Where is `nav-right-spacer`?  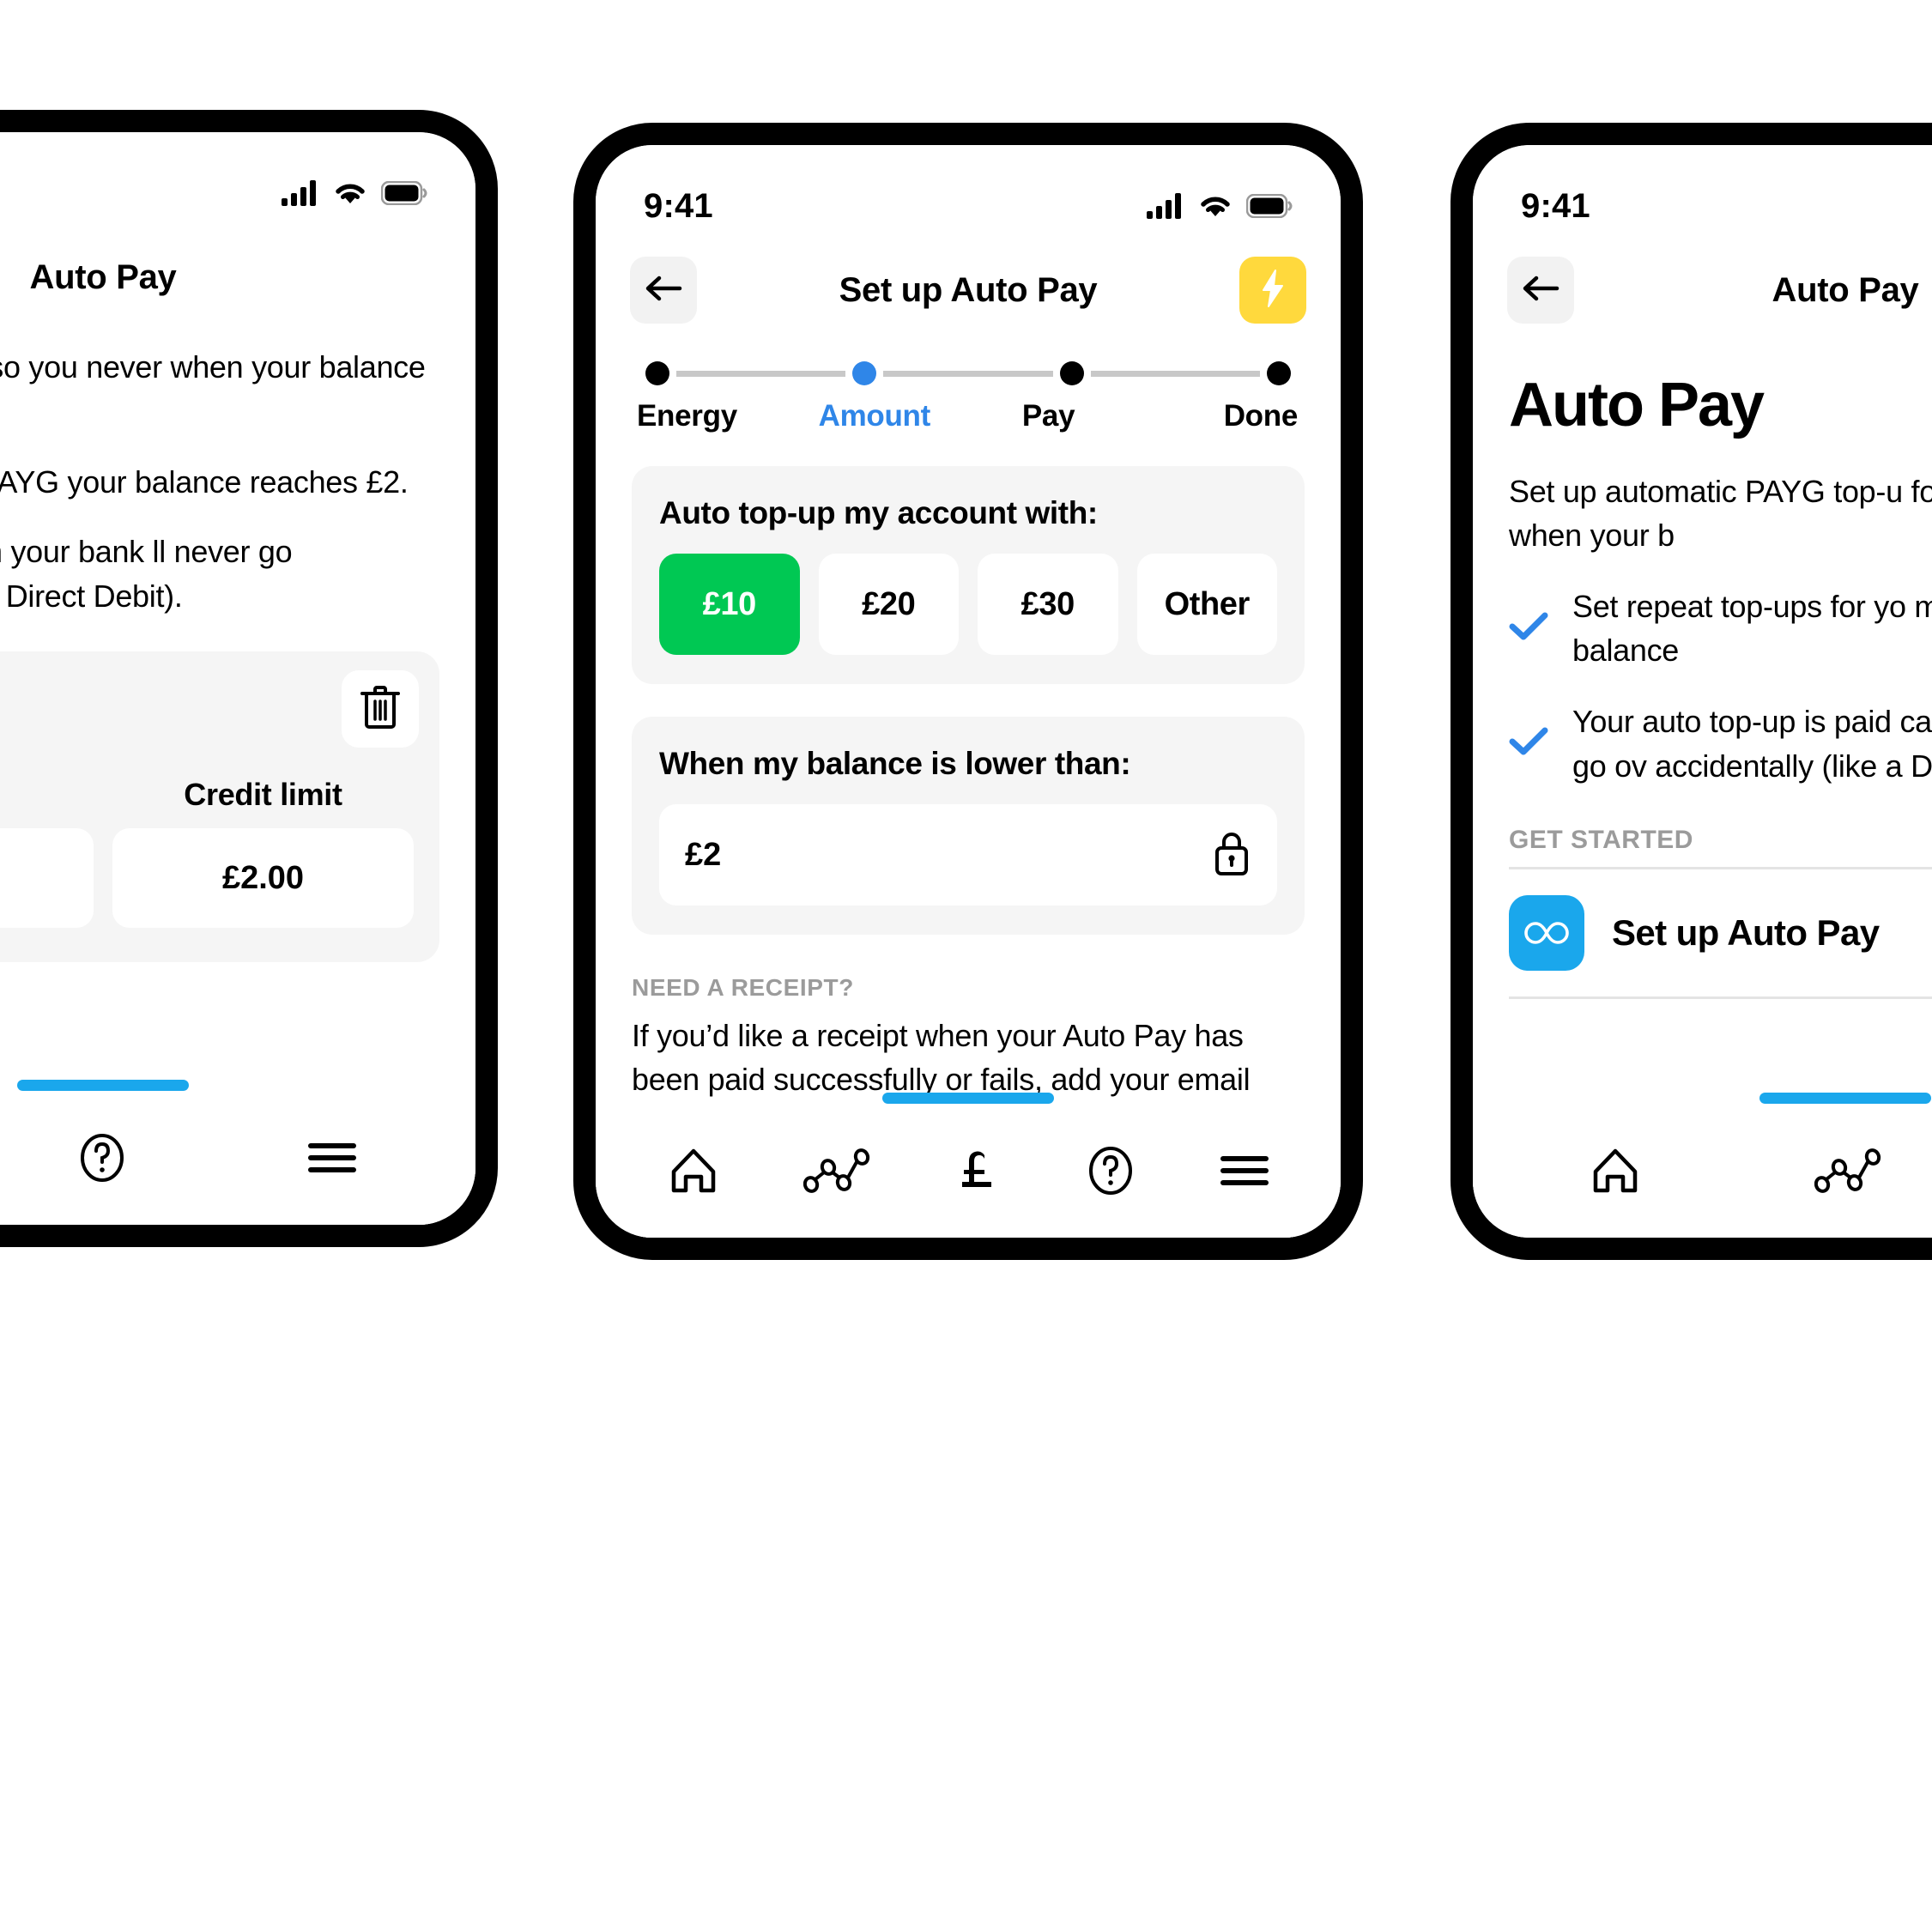 nav-right-spacer is located at coordinates (407, 277).